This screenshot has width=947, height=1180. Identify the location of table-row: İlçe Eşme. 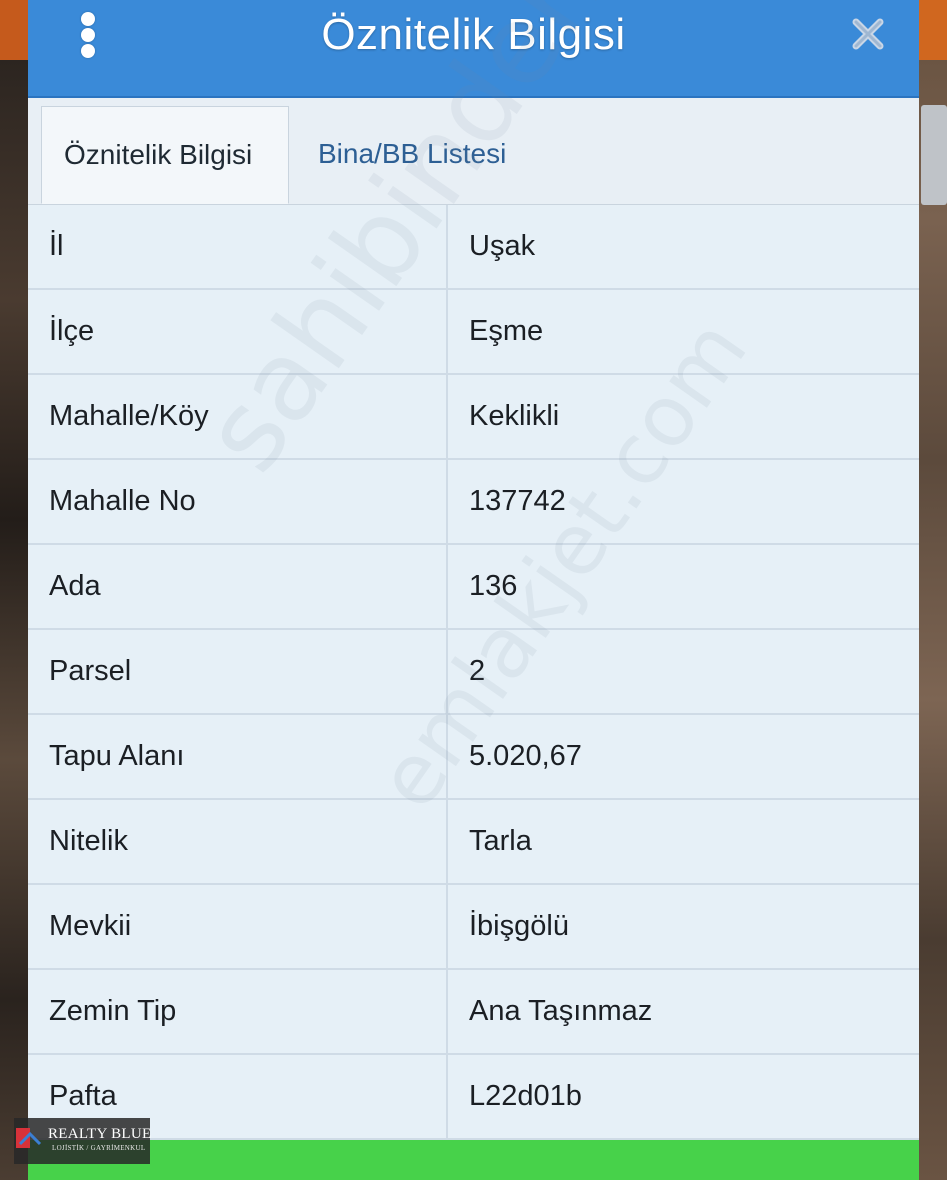
(473, 332).